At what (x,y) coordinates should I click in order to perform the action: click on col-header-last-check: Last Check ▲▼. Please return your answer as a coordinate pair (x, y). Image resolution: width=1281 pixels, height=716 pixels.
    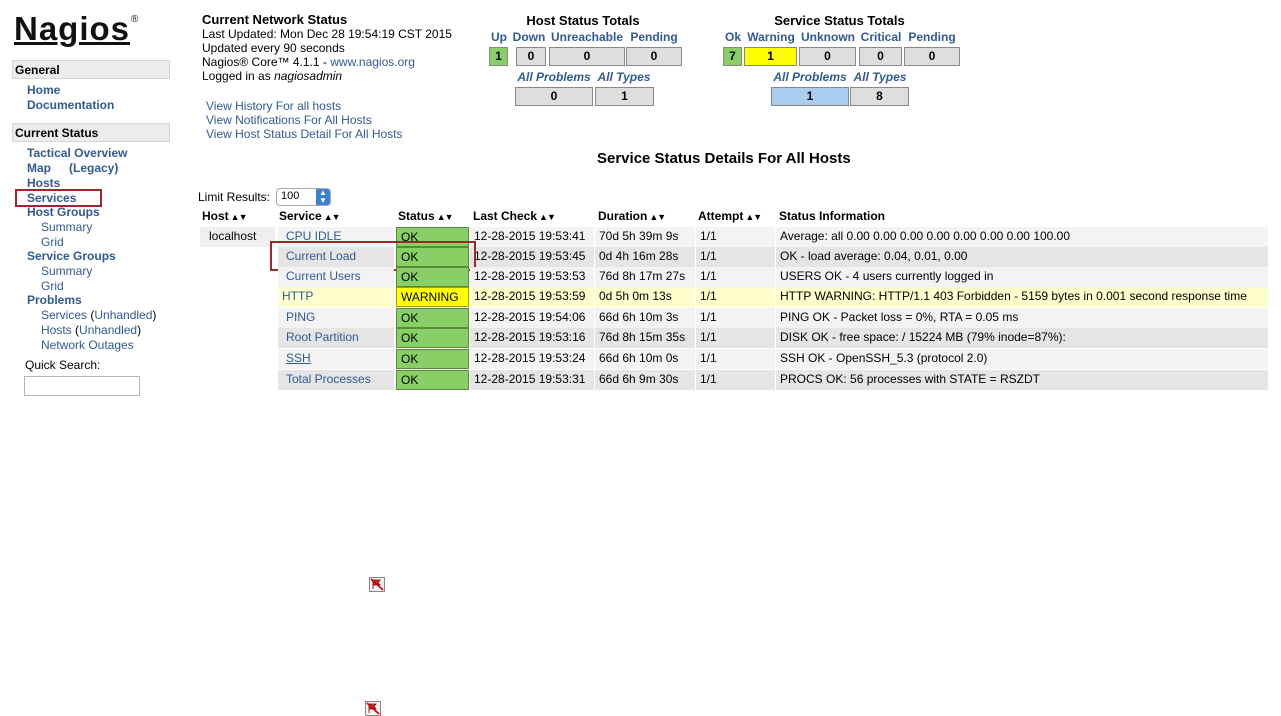
    Looking at the image, I should click on (514, 217).